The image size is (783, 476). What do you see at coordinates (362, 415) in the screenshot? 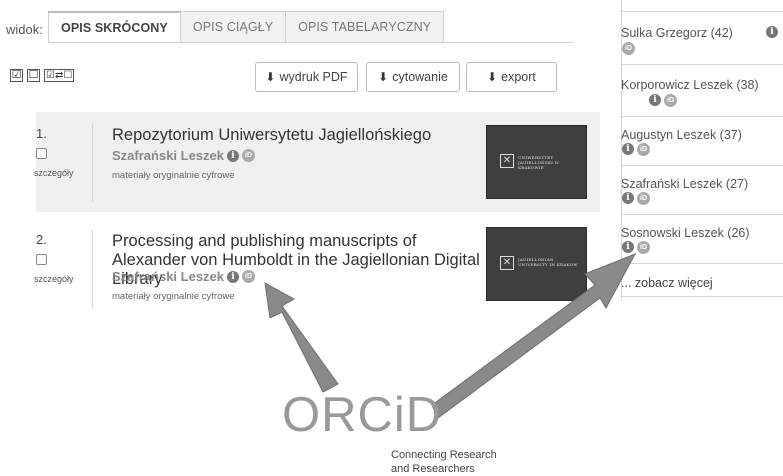
I see `orcid-logo: ORCiD` at bounding box center [362, 415].